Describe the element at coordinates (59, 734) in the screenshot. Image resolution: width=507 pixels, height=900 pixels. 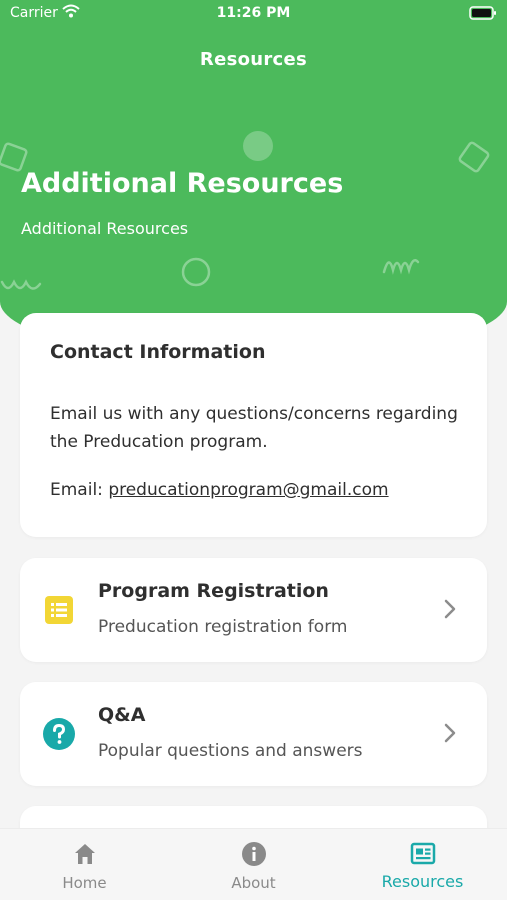
I see `question-icon` at that location.